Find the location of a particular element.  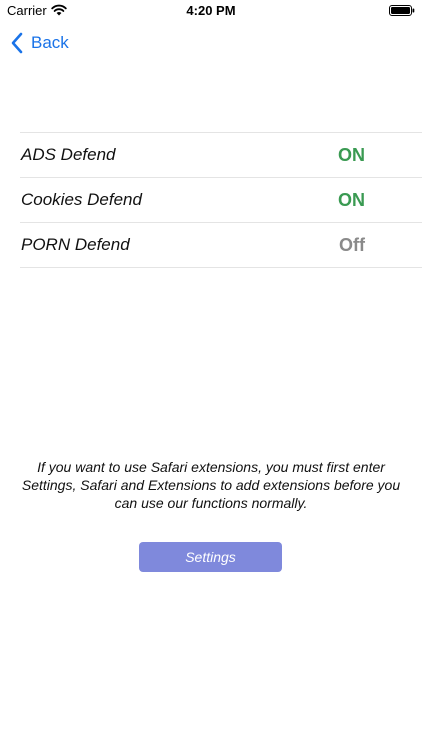

toggle-row-cookies: Cookies Defend ON is located at coordinates (221, 200).